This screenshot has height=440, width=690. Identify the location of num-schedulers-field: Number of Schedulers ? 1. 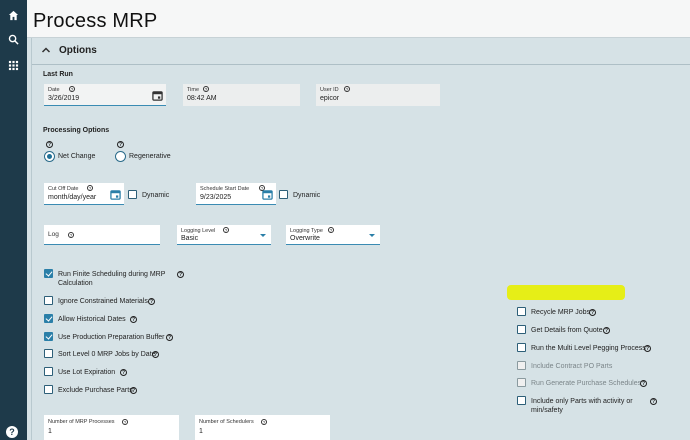
(262, 427).